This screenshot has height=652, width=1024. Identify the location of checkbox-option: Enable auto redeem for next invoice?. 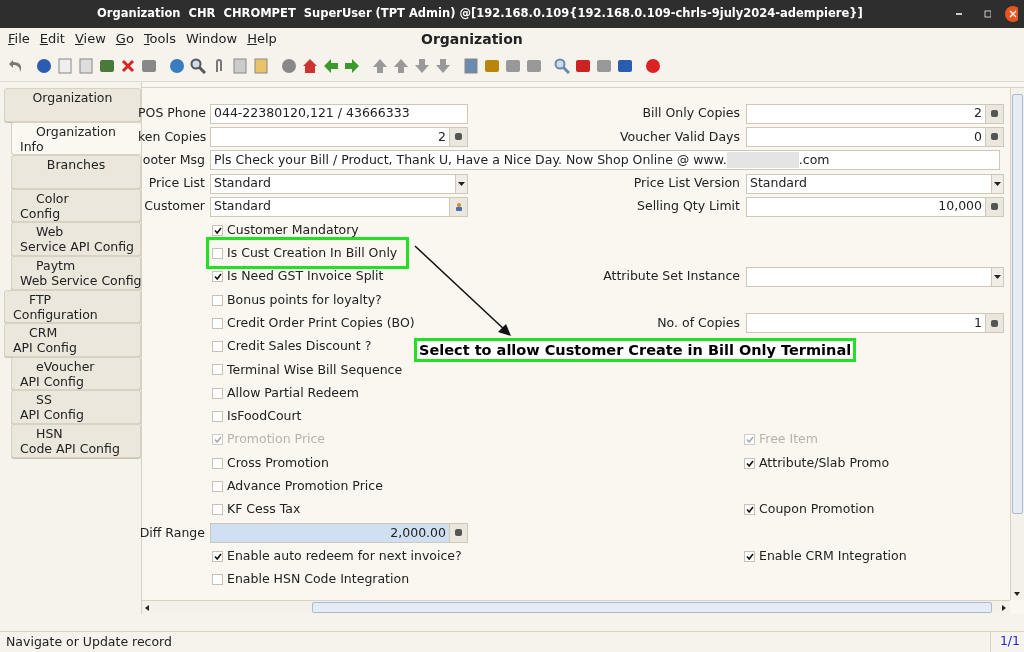
(337, 556).